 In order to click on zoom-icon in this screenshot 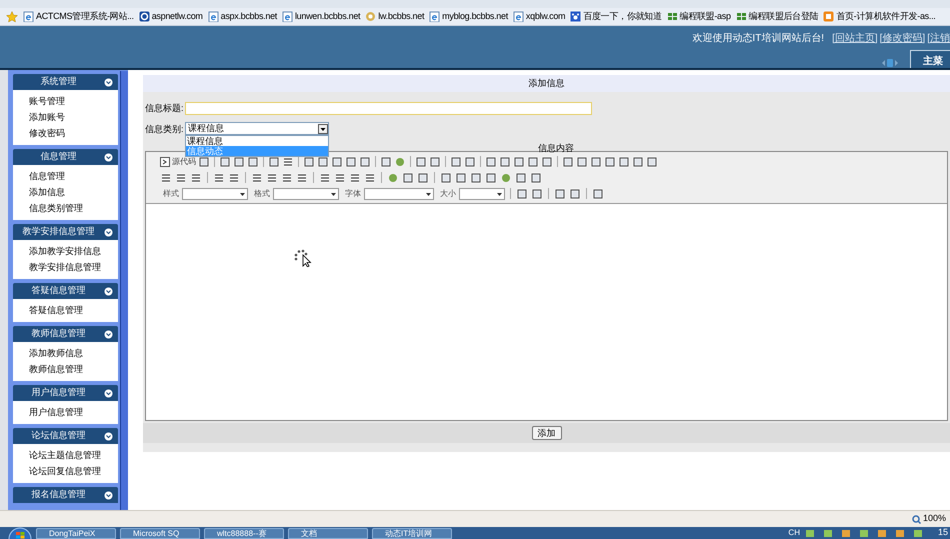, I will do `click(916, 519)`.